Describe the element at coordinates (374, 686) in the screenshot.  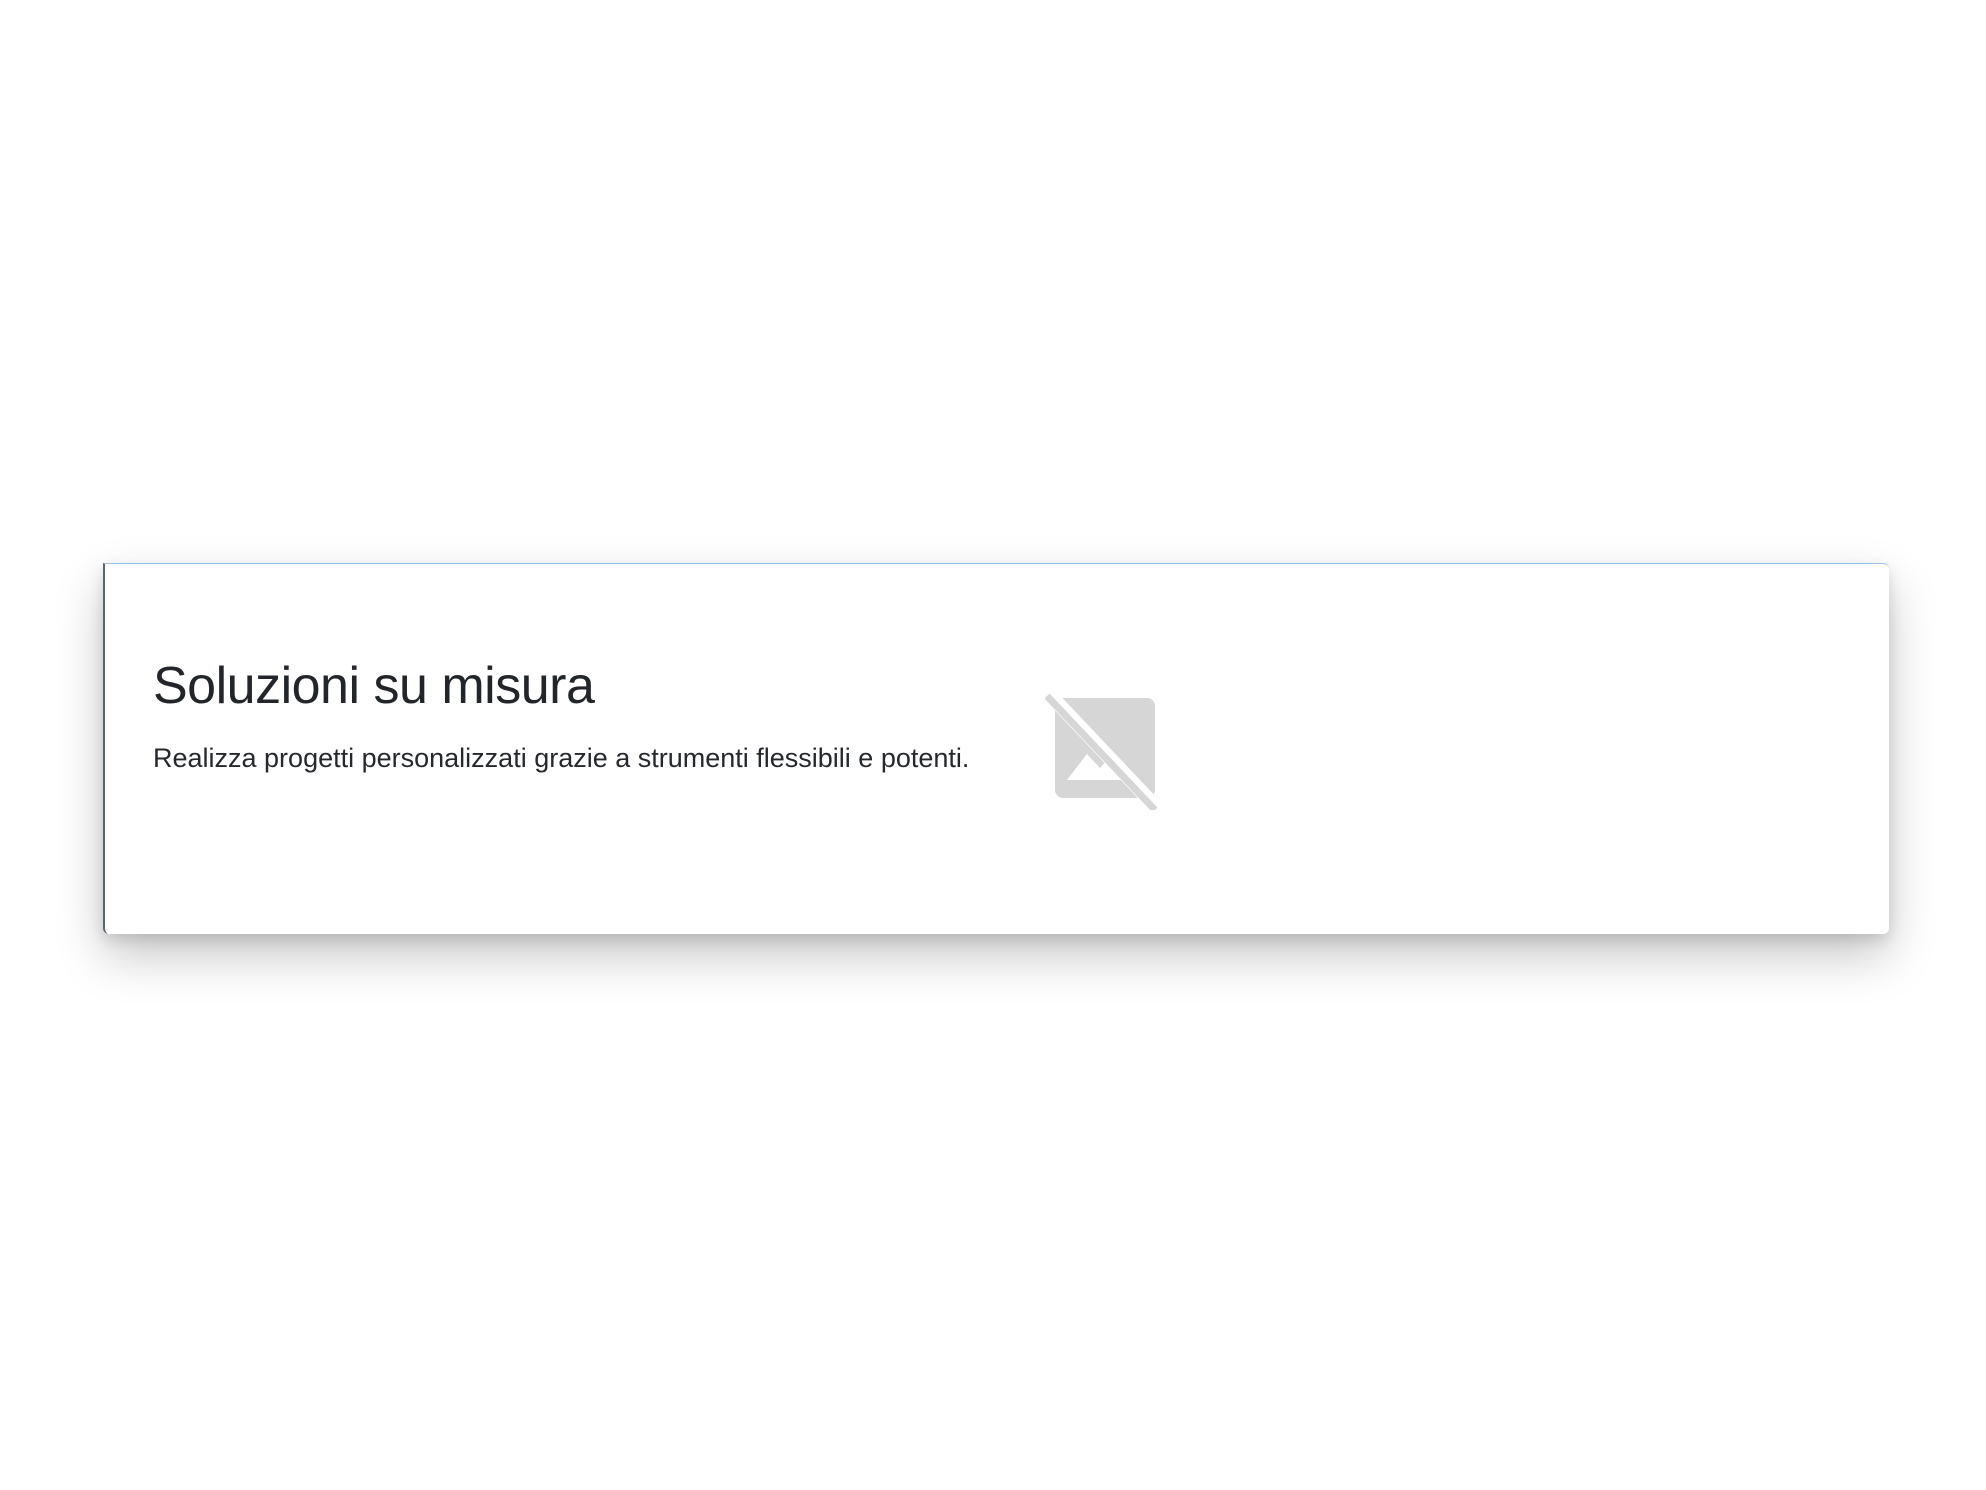
I see `card-title: Soluzioni su misura` at that location.